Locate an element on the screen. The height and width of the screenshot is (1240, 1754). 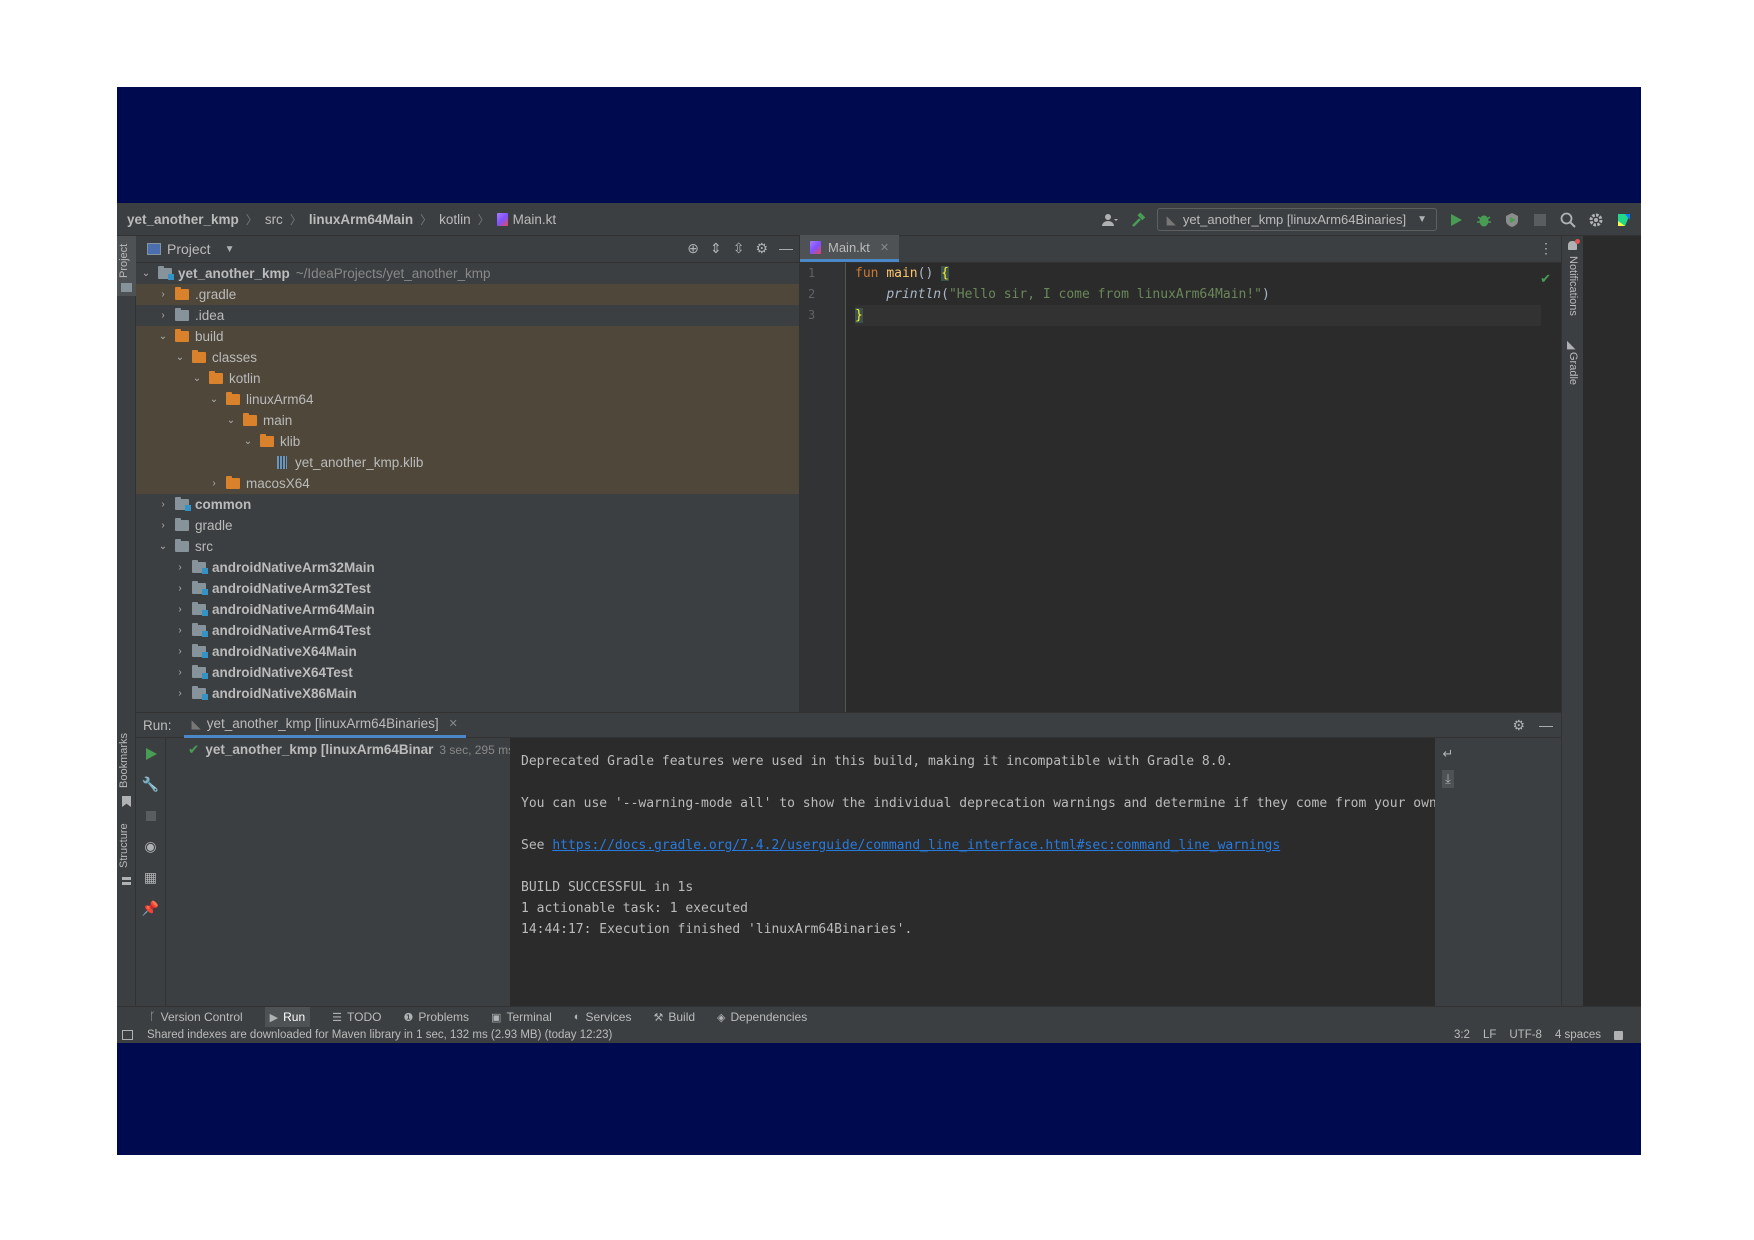
tree-item: › .gradle is located at coordinates (467, 294).